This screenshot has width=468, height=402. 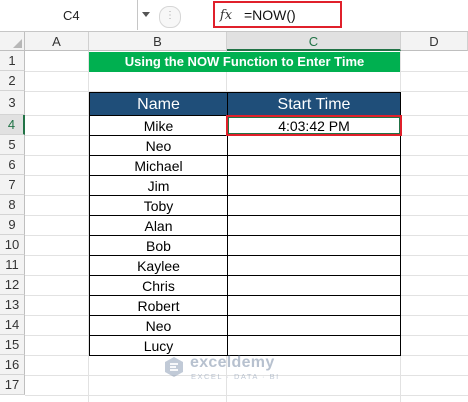 What do you see at coordinates (57, 41) in the screenshot?
I see `column-header-a: A` at bounding box center [57, 41].